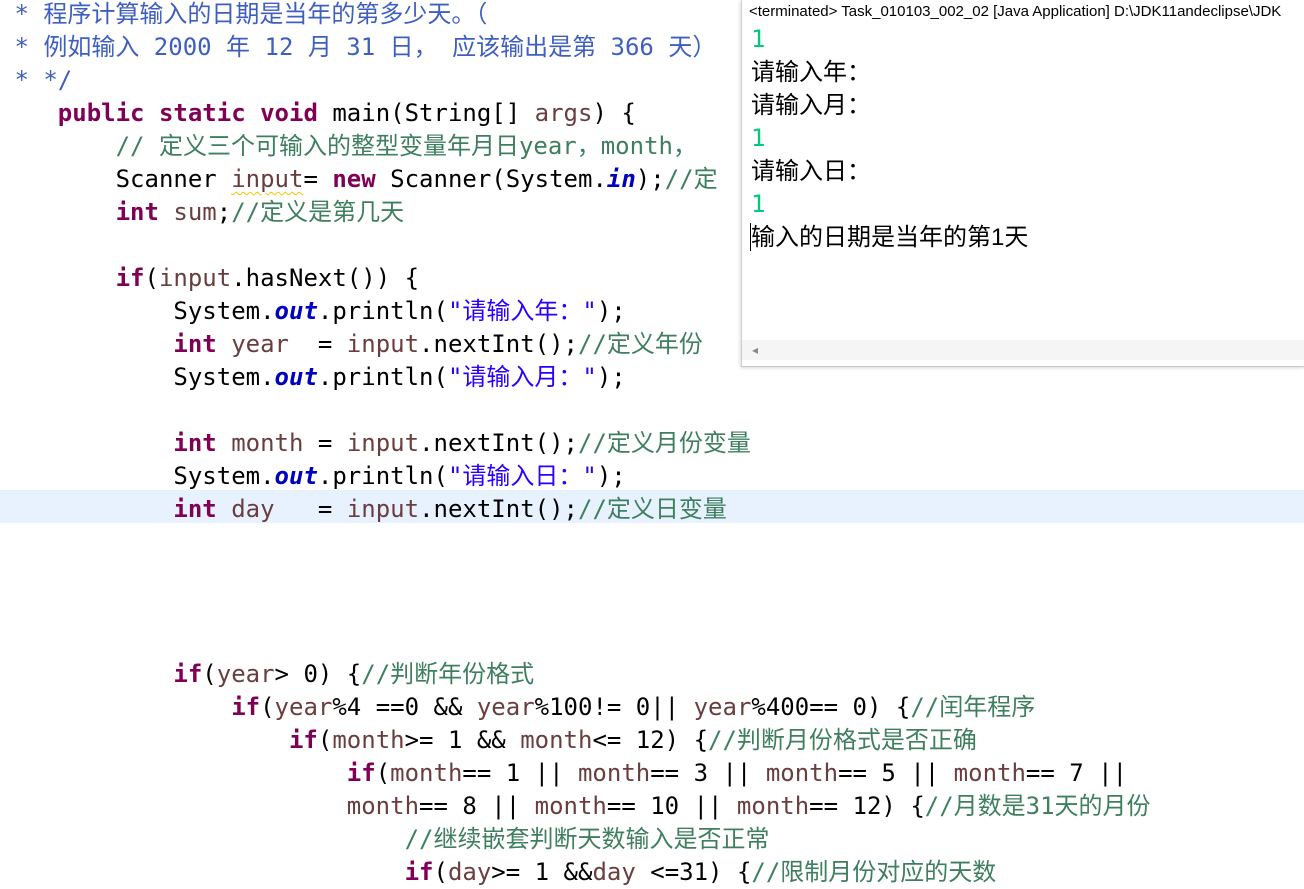 The width and height of the screenshot is (1304, 889). What do you see at coordinates (36, 80) in the screenshot?
I see `code-line: * */` at bounding box center [36, 80].